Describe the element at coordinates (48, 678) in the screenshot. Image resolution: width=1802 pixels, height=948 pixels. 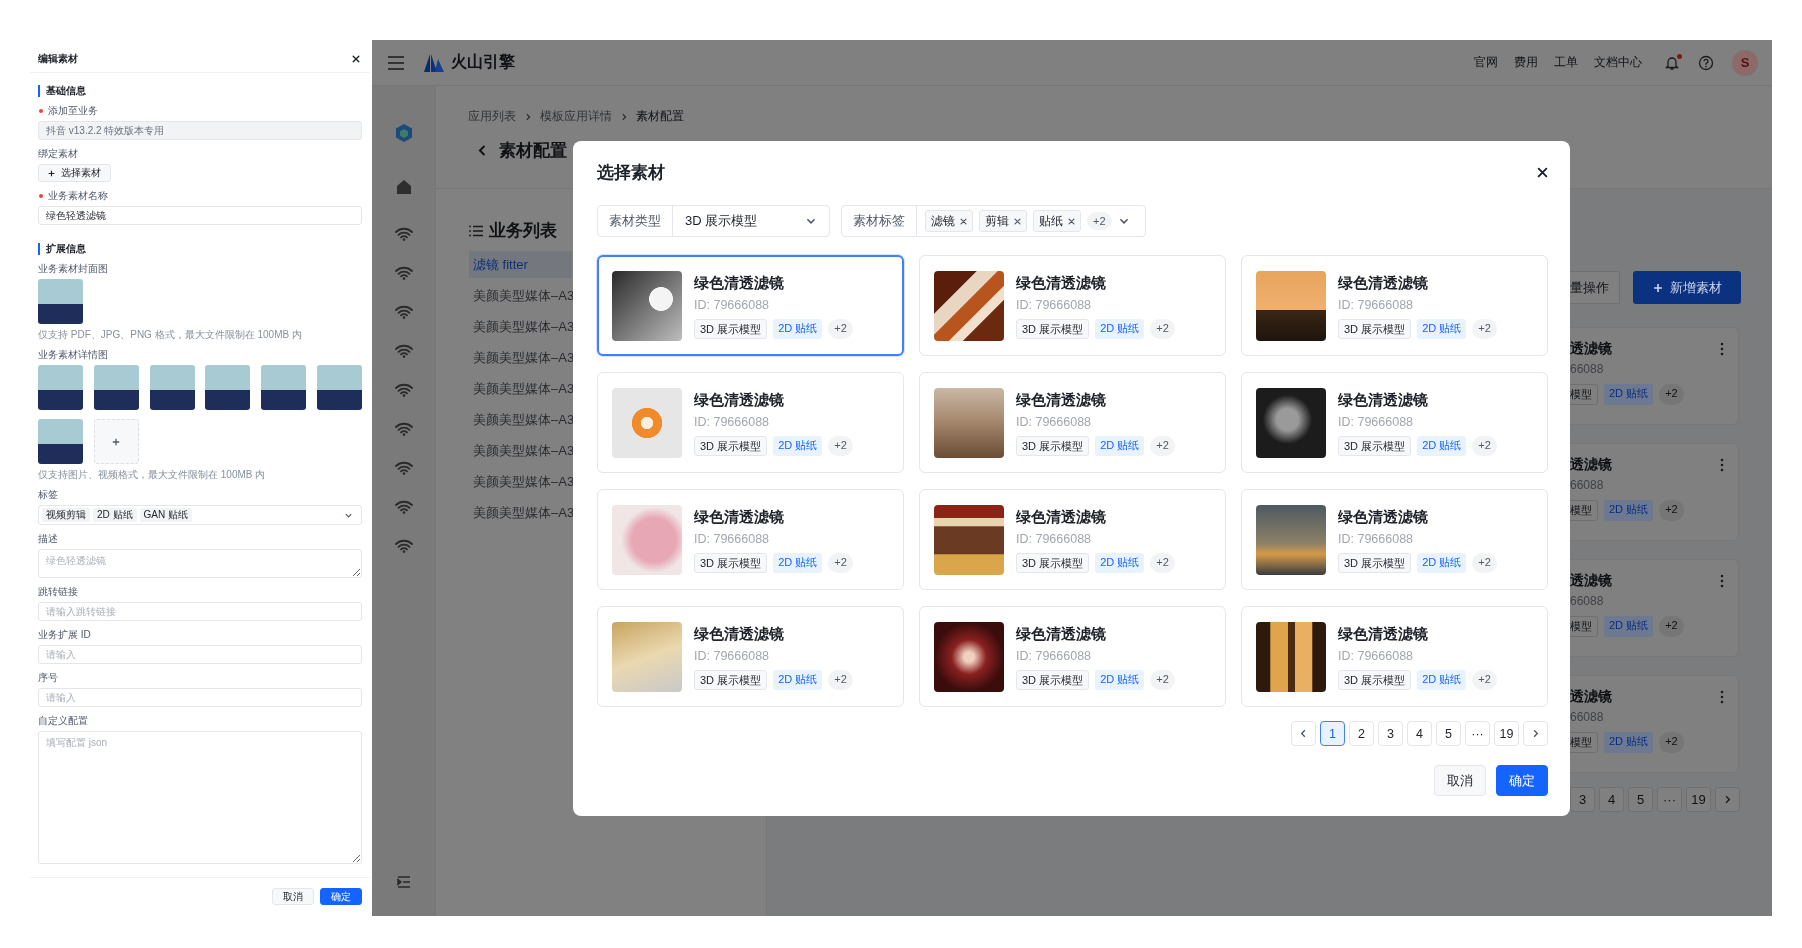
I see `field-label: 序号` at that location.